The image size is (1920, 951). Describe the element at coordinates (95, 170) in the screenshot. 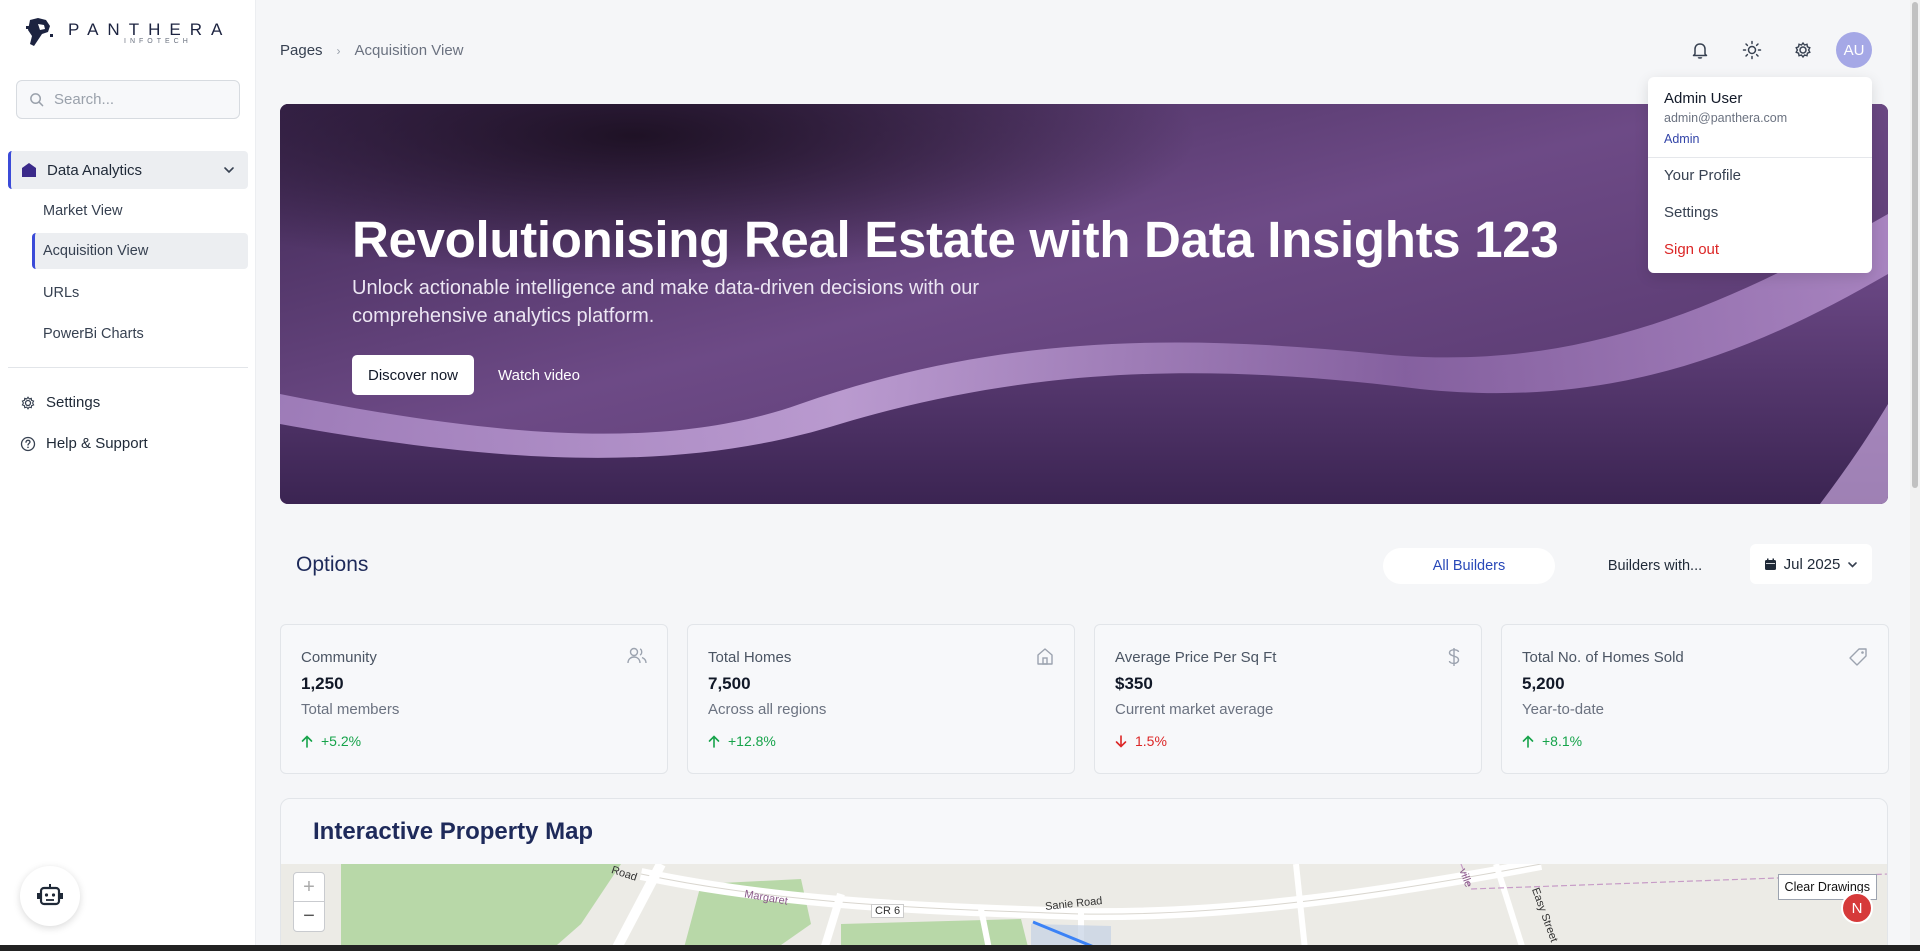

I see `sidebar-group-label: Data Analytics` at that location.